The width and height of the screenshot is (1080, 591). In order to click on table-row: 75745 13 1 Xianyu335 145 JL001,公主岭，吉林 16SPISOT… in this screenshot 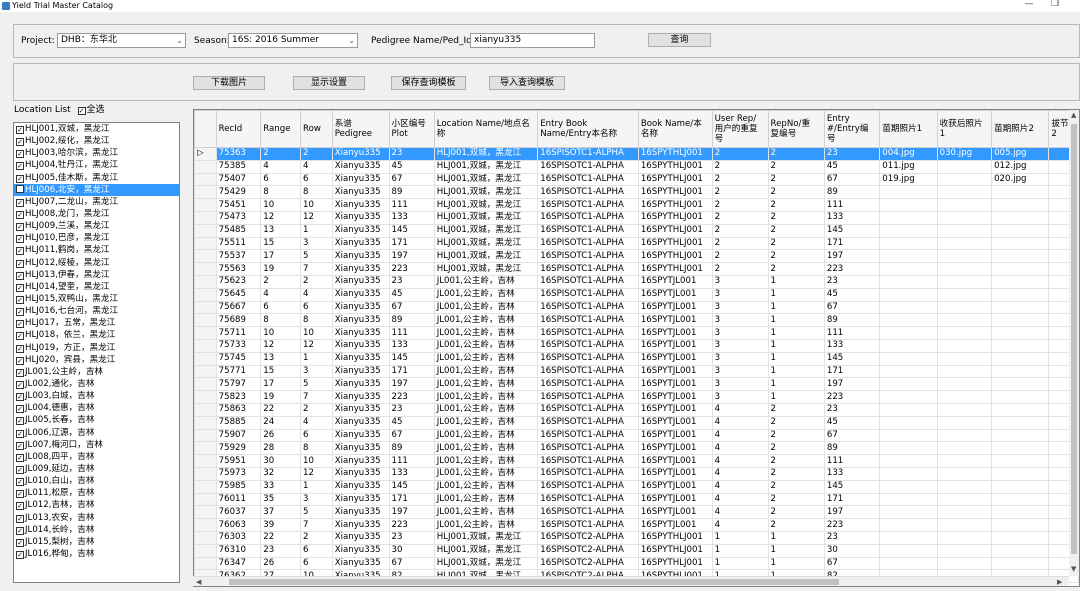, I will do `click(636, 358)`.